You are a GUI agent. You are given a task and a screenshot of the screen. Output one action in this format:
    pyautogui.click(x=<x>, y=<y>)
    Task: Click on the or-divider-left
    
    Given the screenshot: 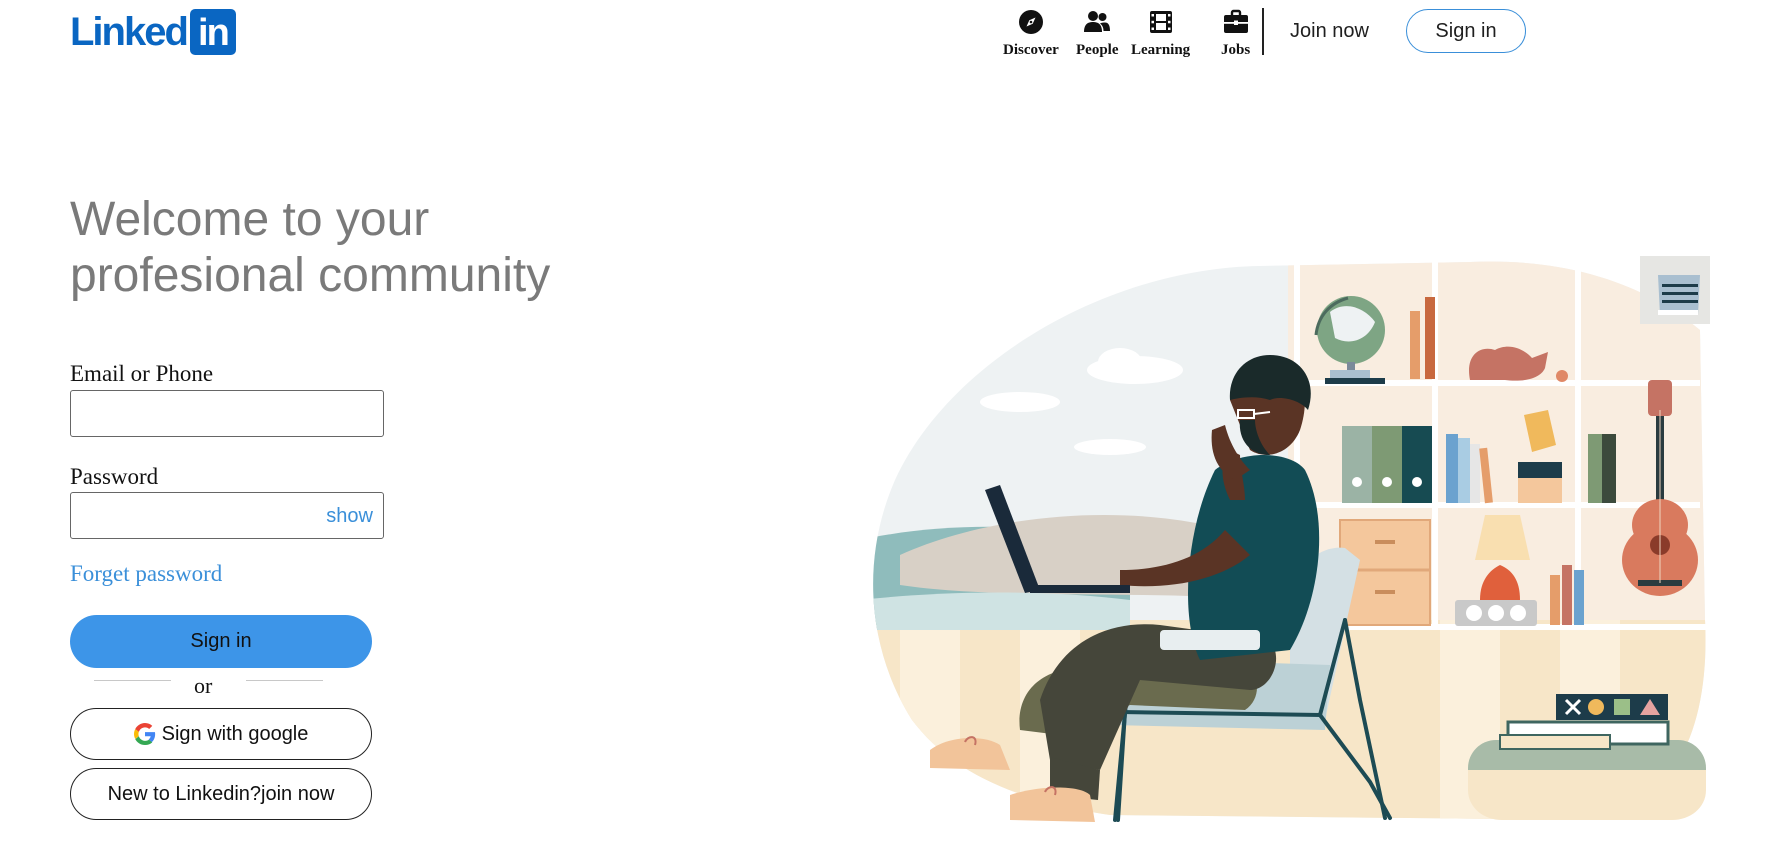 What is the action you would take?
    pyautogui.click(x=132, y=680)
    